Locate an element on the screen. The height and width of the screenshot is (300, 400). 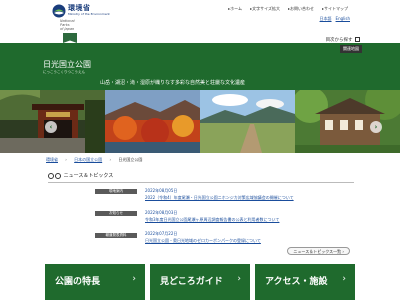
ministry-logo: 環境省 Ministry of the Environment is located at coordinates (81, 11).